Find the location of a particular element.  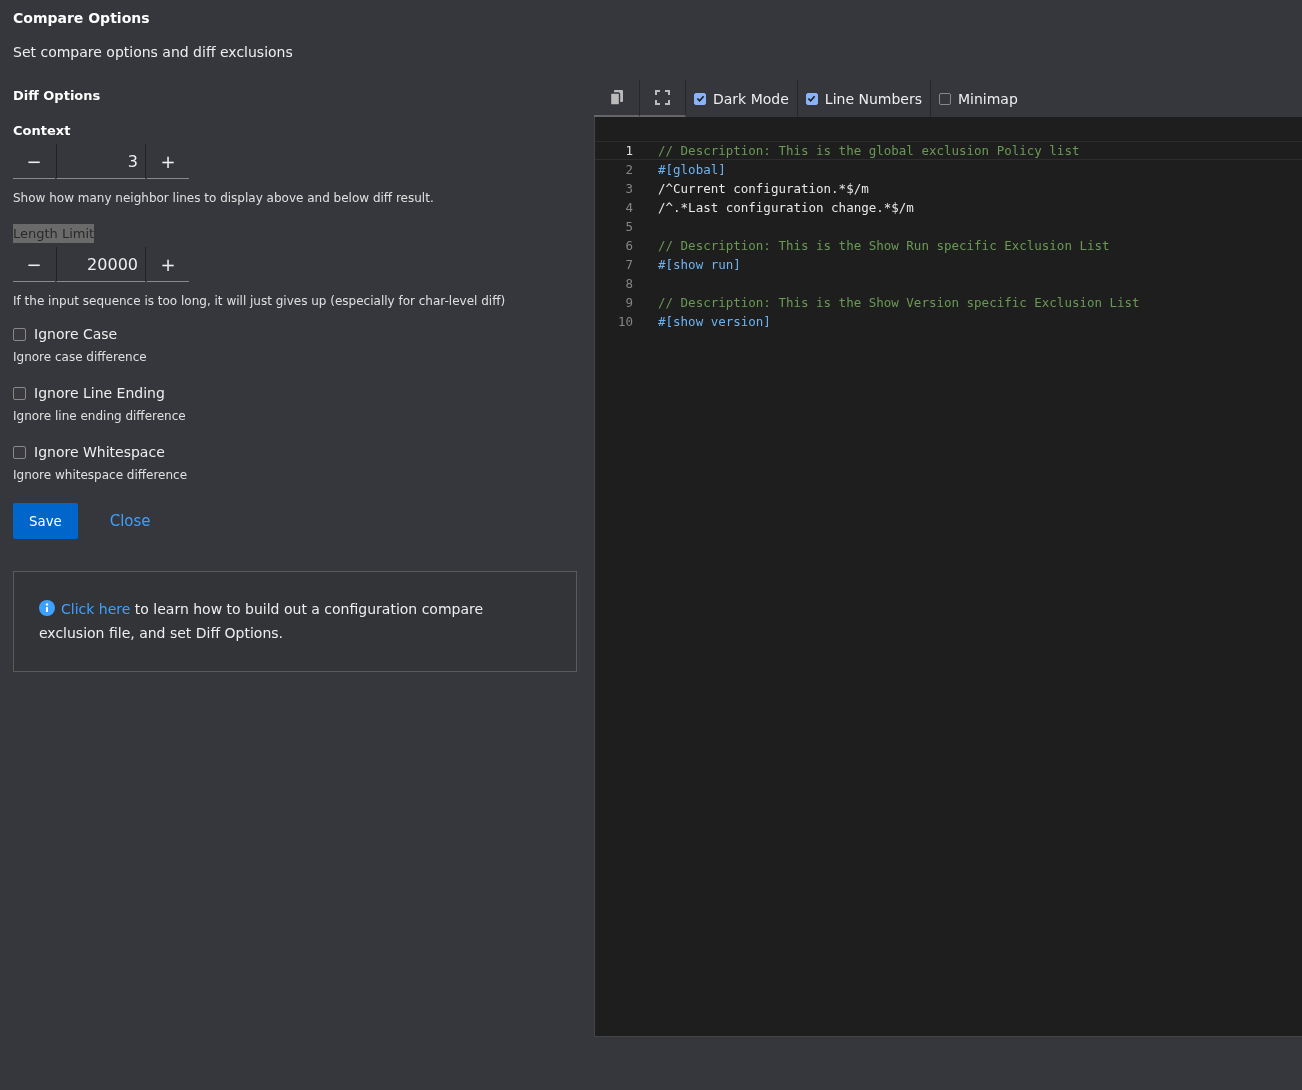

field-description: If the input sequence is too long, it will just gives up (especially for char-level diff) is located at coordinates (260, 301).